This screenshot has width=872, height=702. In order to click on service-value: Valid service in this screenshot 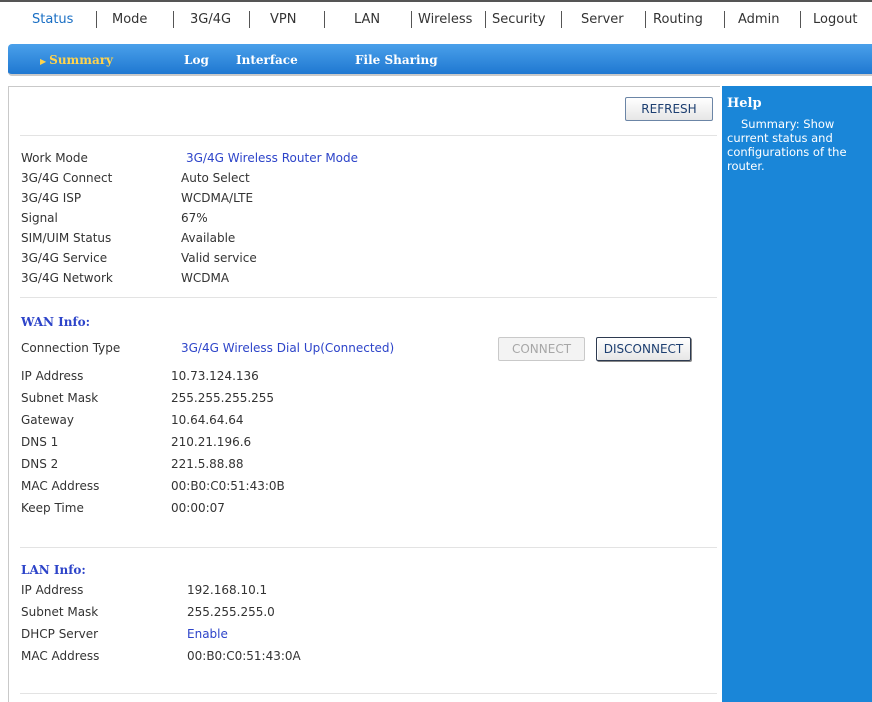, I will do `click(219, 258)`.